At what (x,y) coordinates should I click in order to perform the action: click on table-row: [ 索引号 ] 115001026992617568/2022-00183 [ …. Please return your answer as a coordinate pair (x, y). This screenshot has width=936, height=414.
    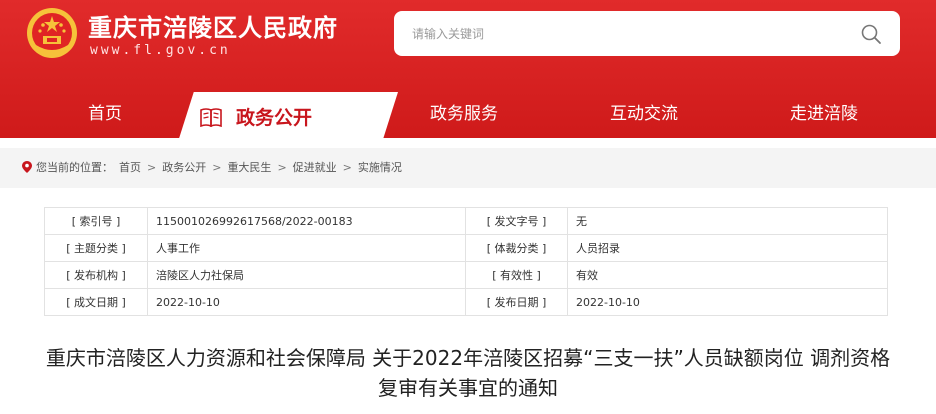
    Looking at the image, I should click on (466, 221).